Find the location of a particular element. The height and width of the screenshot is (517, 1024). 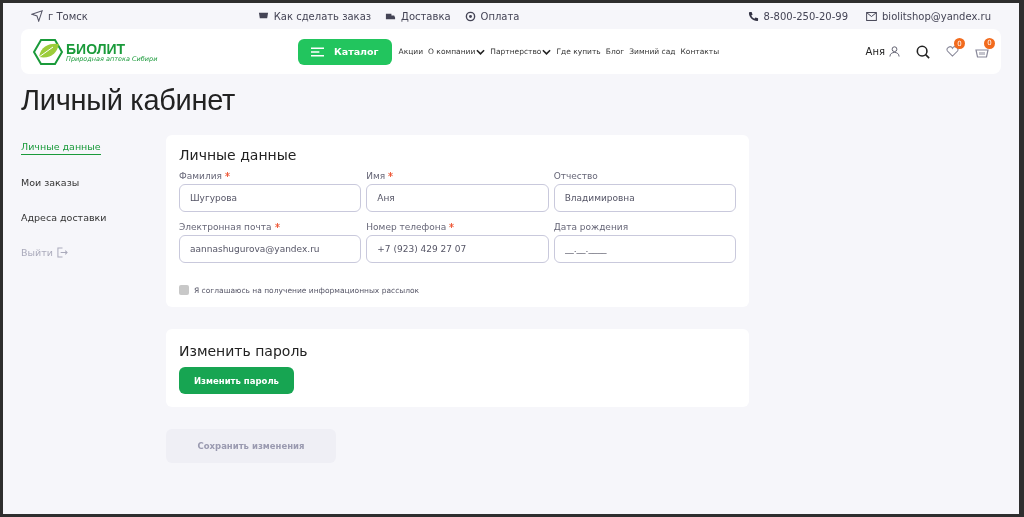

leaf-logo-icon is located at coordinates (48, 51).